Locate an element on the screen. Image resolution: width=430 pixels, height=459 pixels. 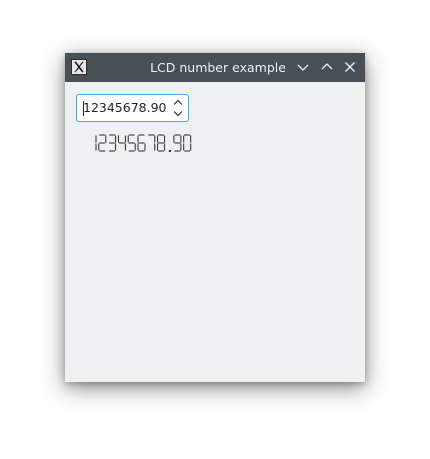
lcd-number-display is located at coordinates (139, 144).